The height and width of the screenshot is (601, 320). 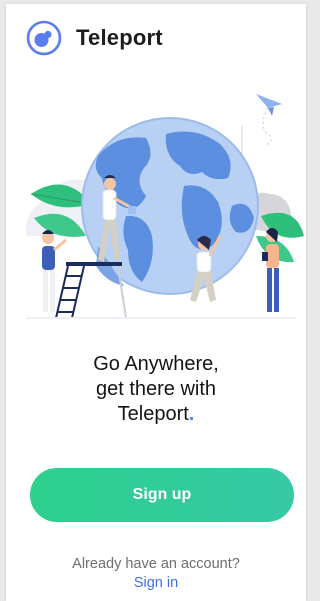 I want to click on headline-line-3: Teleport., so click(x=156, y=414).